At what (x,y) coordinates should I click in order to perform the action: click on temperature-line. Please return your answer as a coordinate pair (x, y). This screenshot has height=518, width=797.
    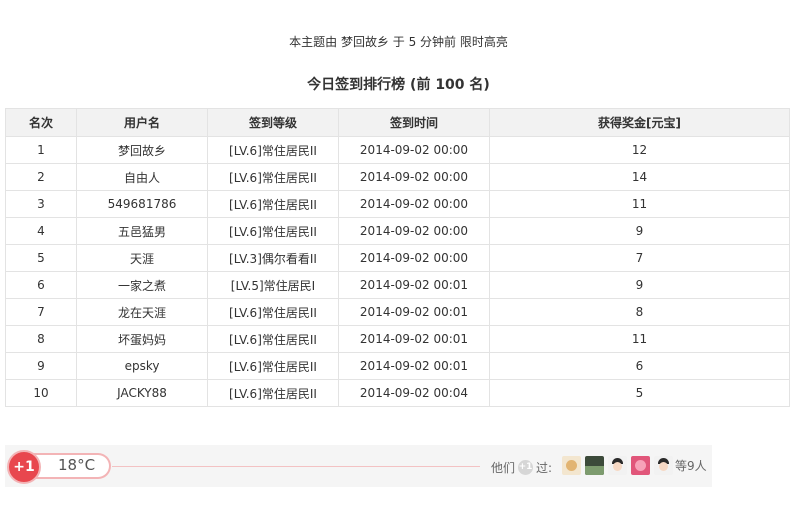
    Looking at the image, I should click on (296, 466).